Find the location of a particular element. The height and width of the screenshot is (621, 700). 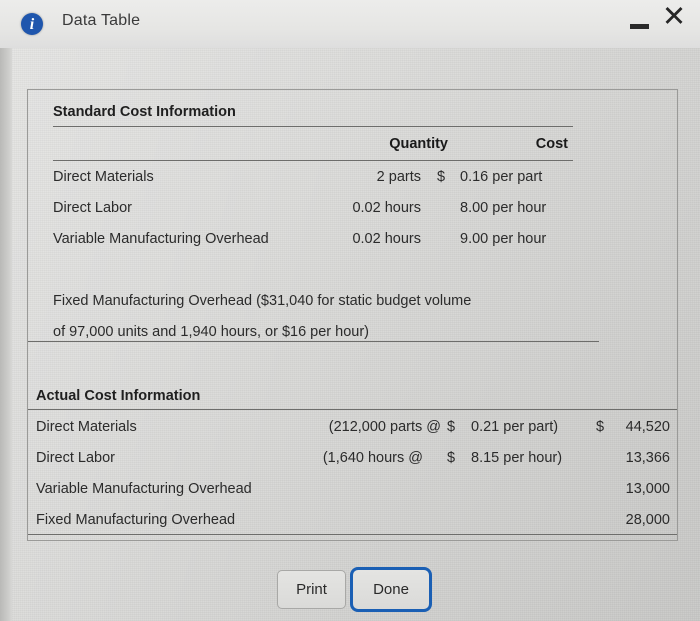

actual-row-quantity: (212,000 parts @ is located at coordinates (384, 427).